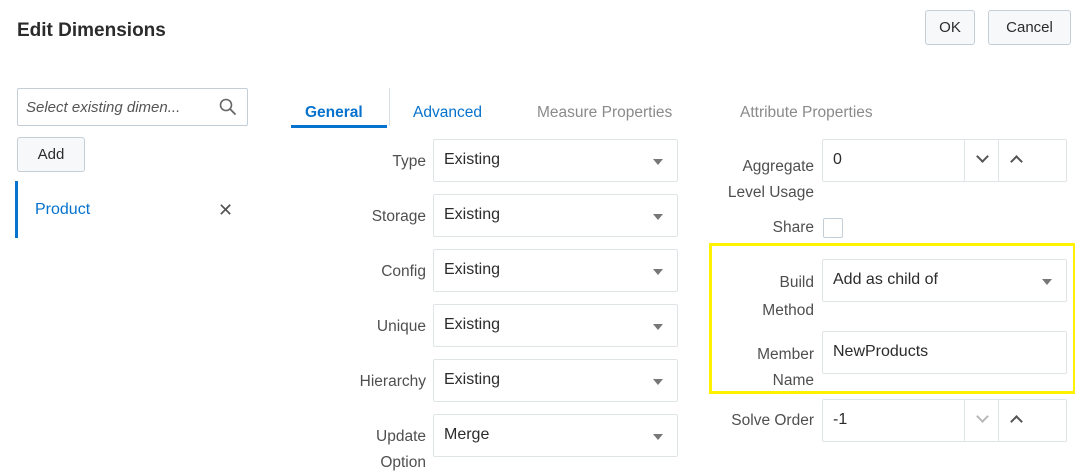  Describe the element at coordinates (392, 381) in the screenshot. I see `hierarchy-label: Hierarchy` at that location.